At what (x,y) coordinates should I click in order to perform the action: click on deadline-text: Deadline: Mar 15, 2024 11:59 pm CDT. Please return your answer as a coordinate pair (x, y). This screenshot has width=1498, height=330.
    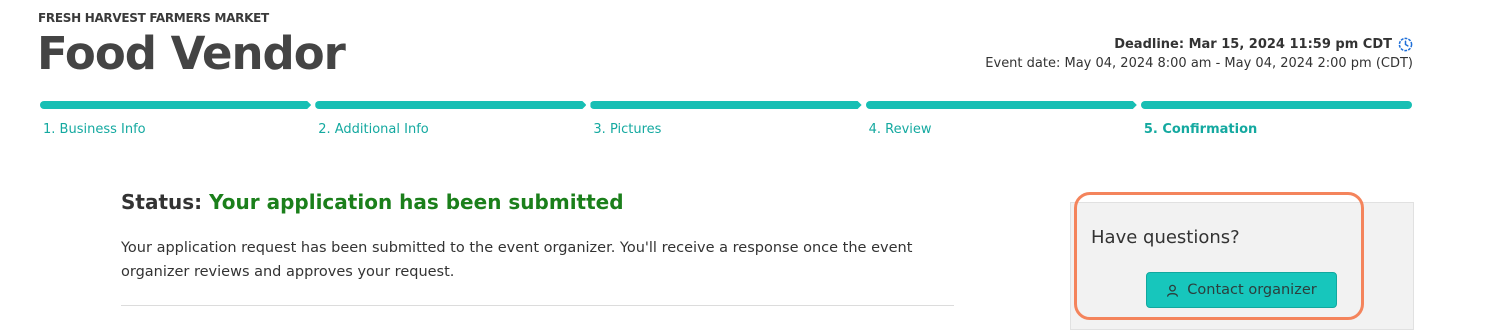
    Looking at the image, I should click on (1253, 44).